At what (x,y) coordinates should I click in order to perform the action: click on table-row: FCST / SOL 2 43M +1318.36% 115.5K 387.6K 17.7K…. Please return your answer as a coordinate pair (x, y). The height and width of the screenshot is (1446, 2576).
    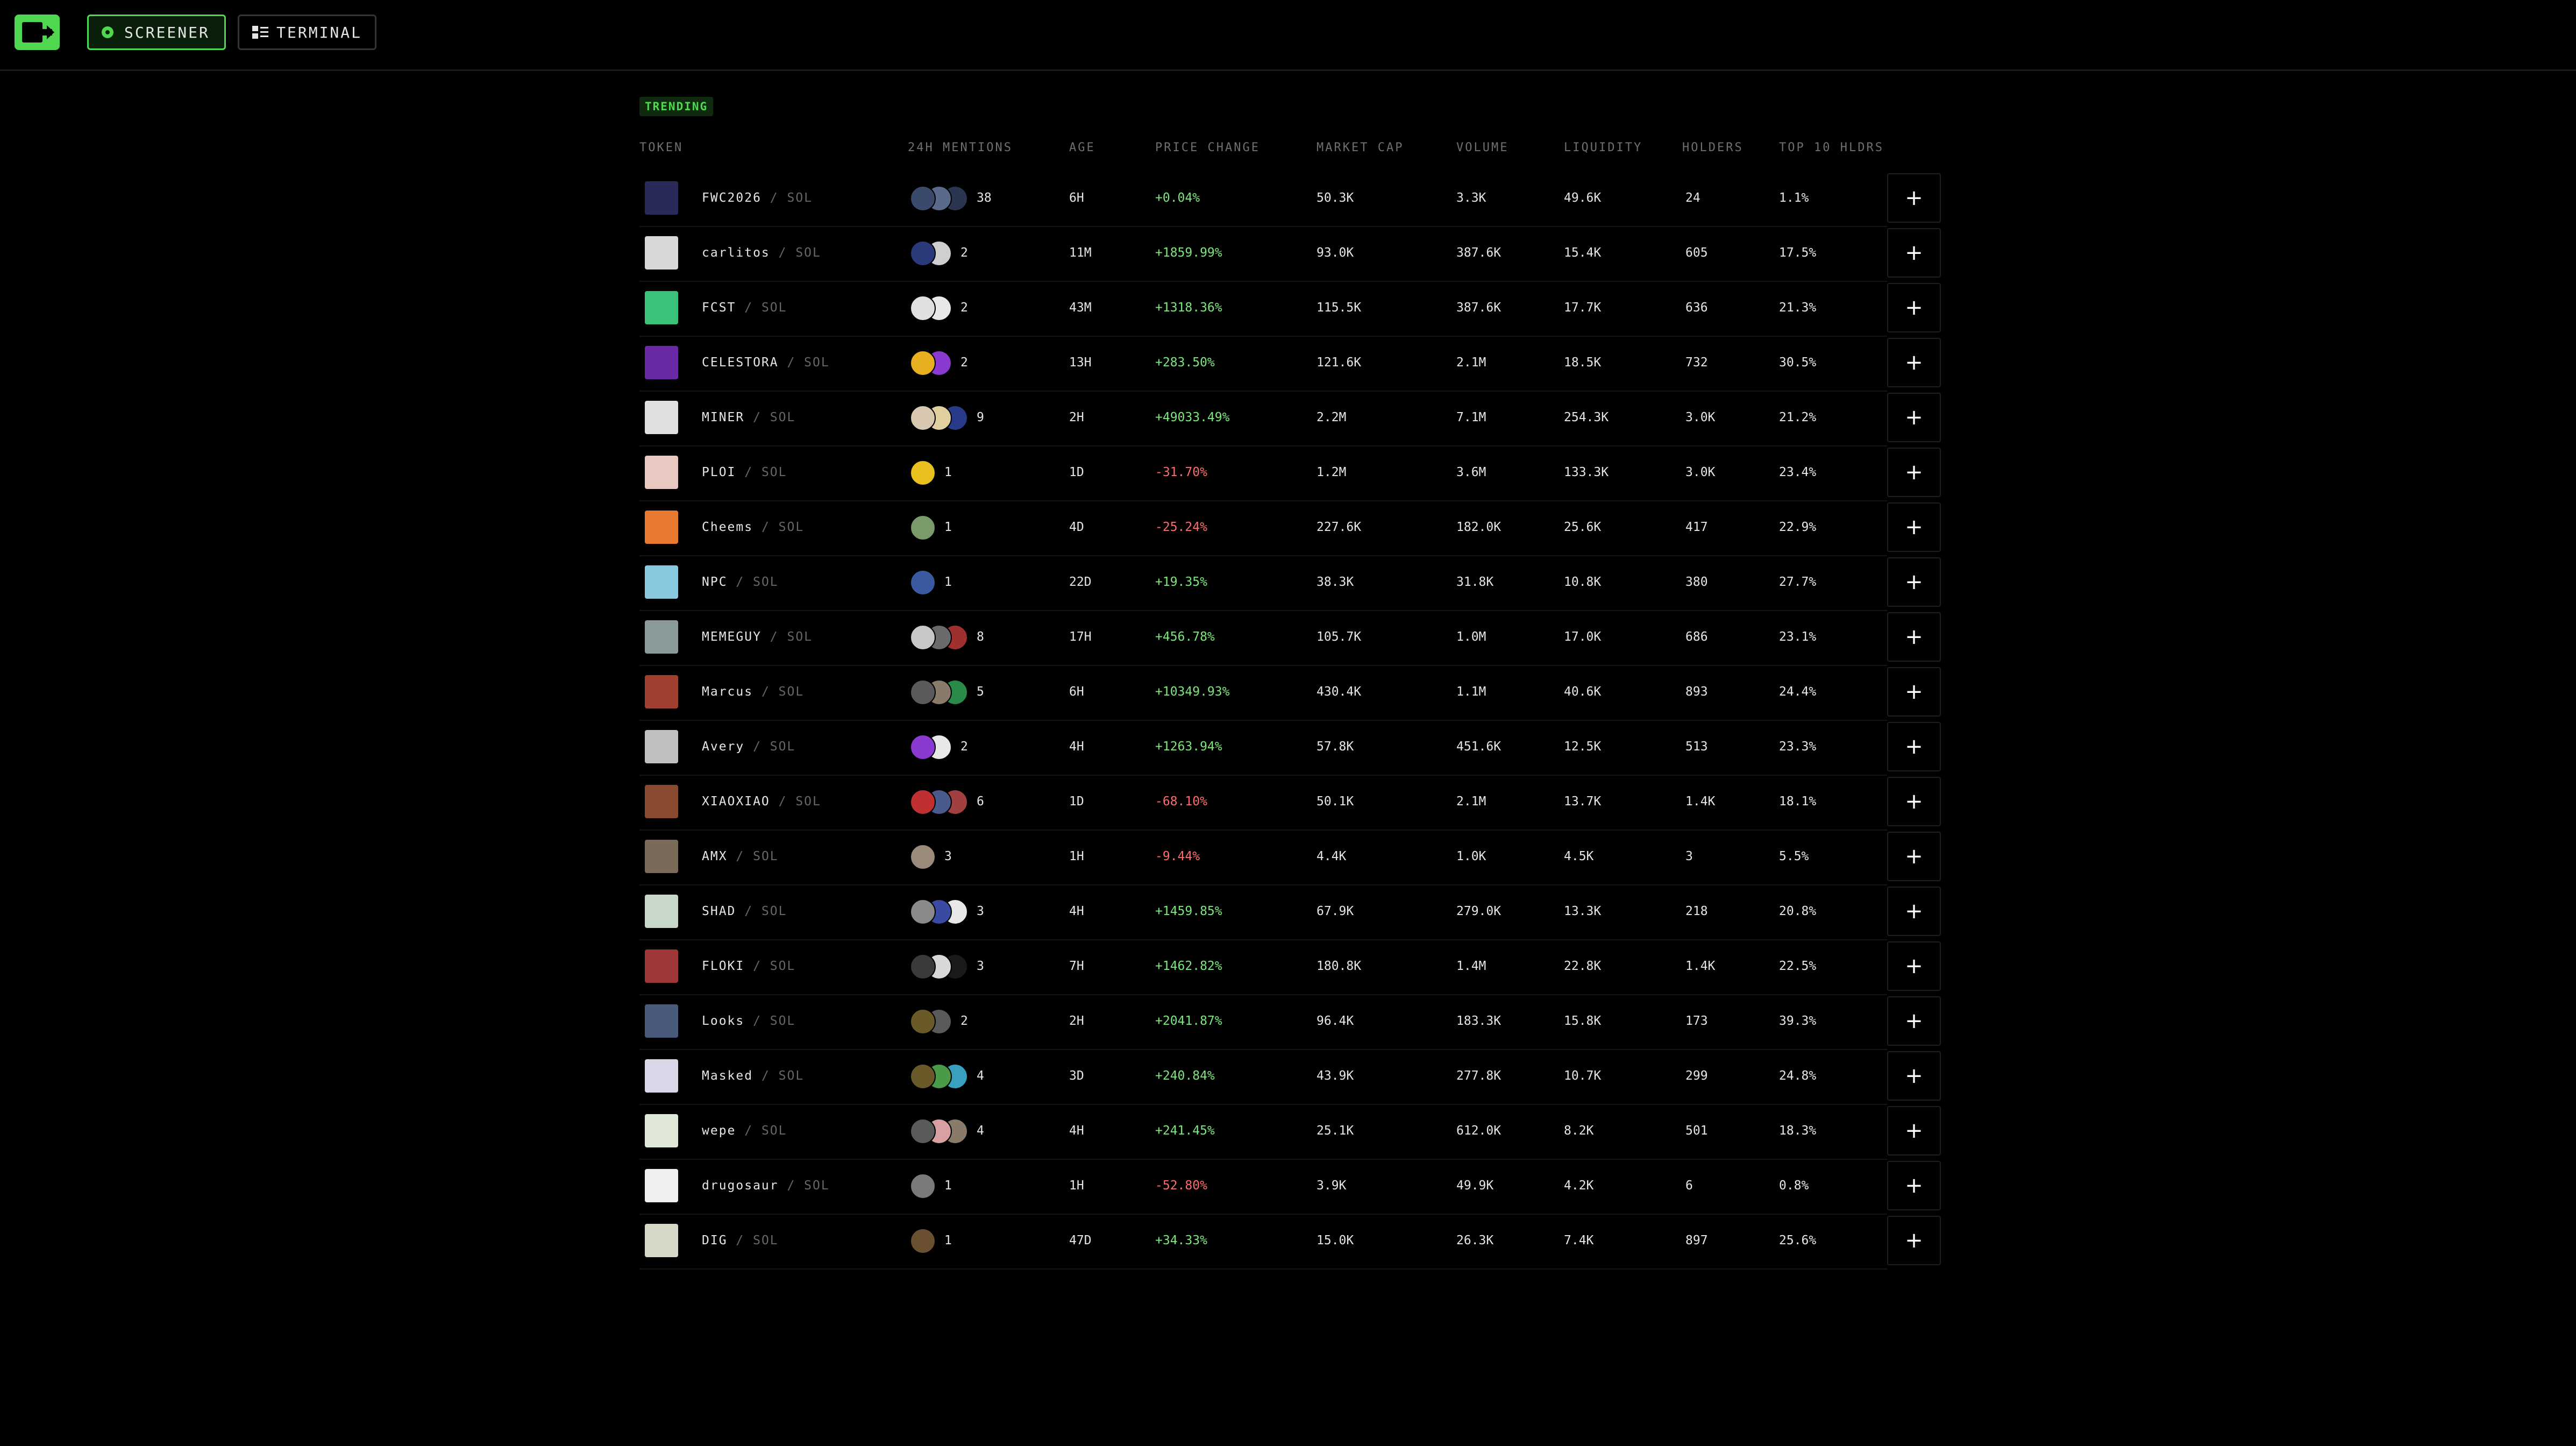
    Looking at the image, I should click on (1288, 309).